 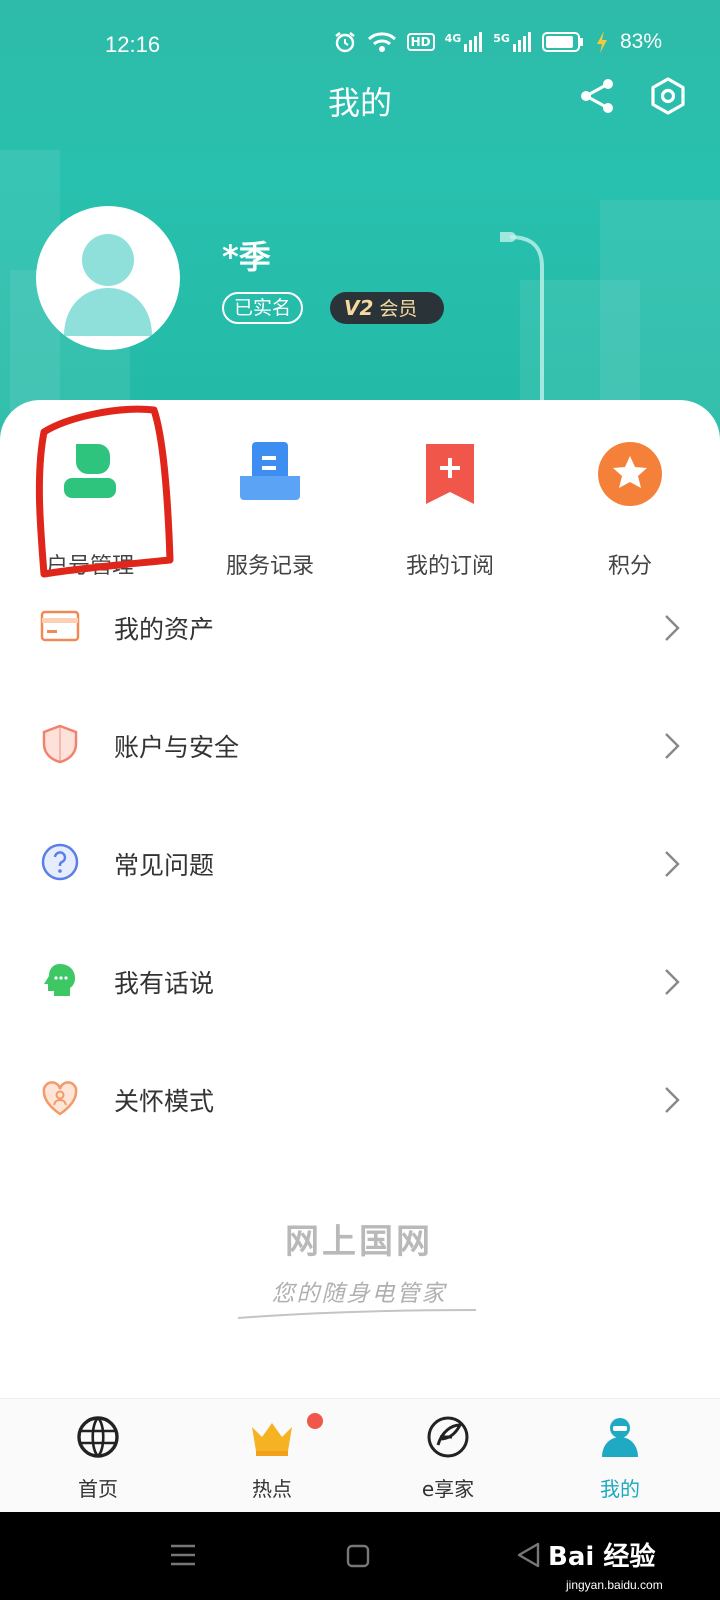 What do you see at coordinates (602, 1557) in the screenshot?
I see `baidu-watermark: Bai 经验` at bounding box center [602, 1557].